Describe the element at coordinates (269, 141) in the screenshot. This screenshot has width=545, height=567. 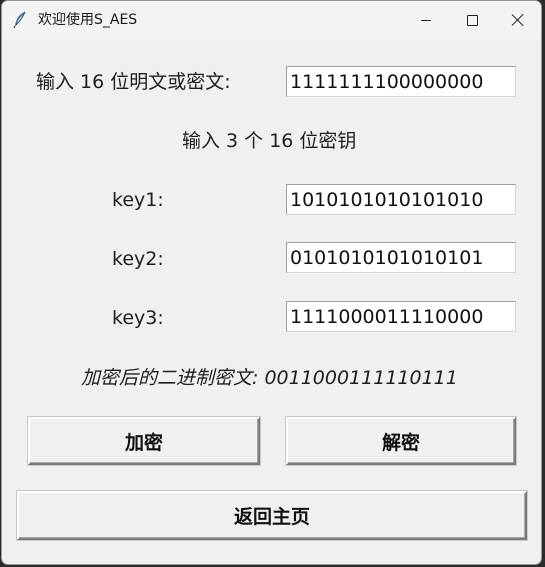
I see `keys-heading: 输入 3 个 16 位密钥` at that location.